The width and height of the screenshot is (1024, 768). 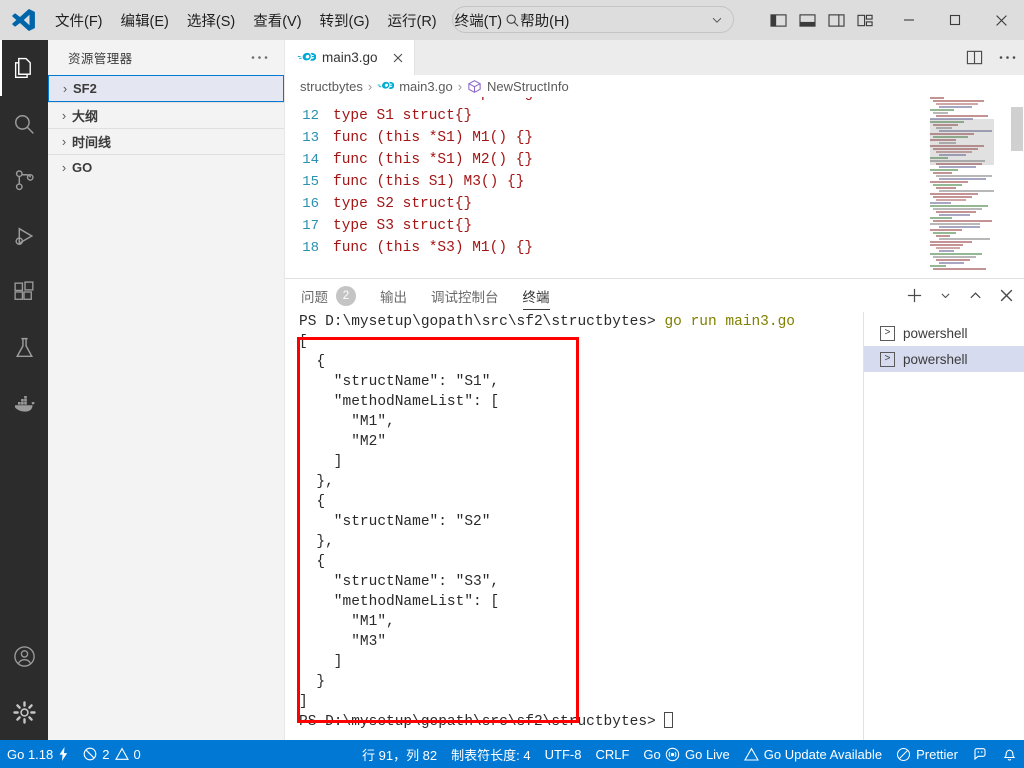 I want to click on minimap-slider, so click(x=962, y=142).